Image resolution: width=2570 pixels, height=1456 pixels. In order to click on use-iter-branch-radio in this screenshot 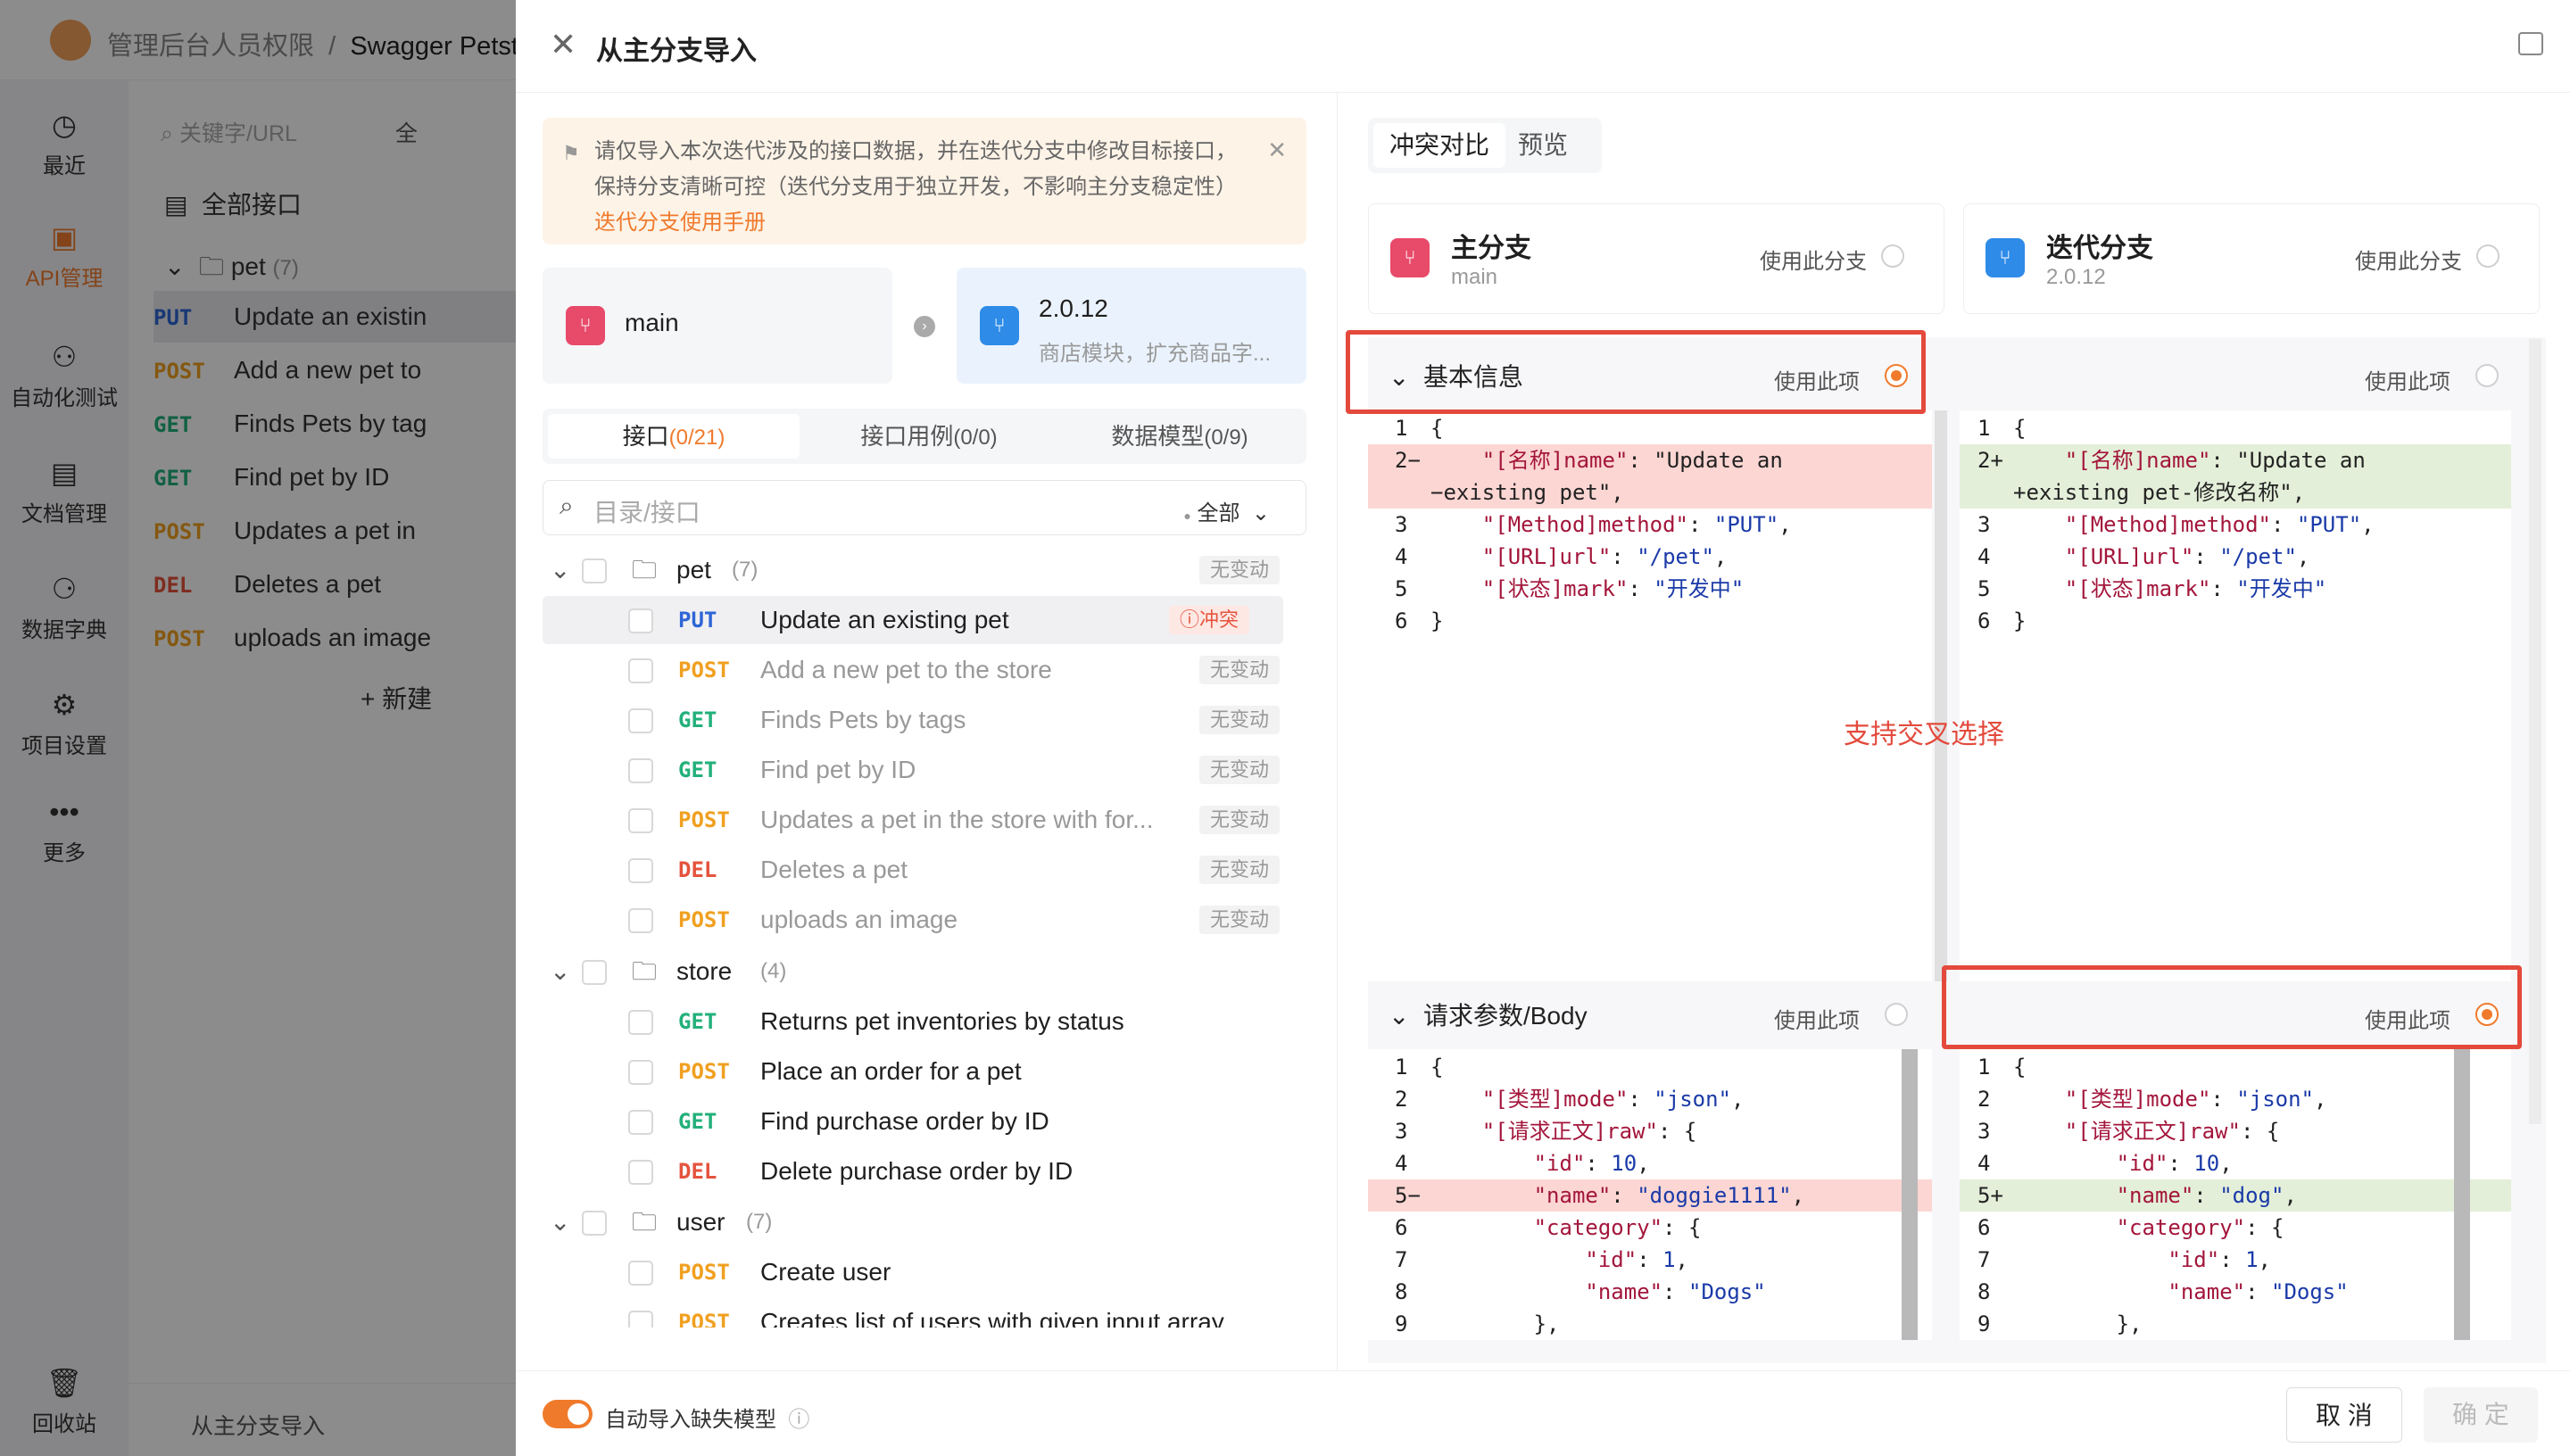, I will do `click(2488, 256)`.